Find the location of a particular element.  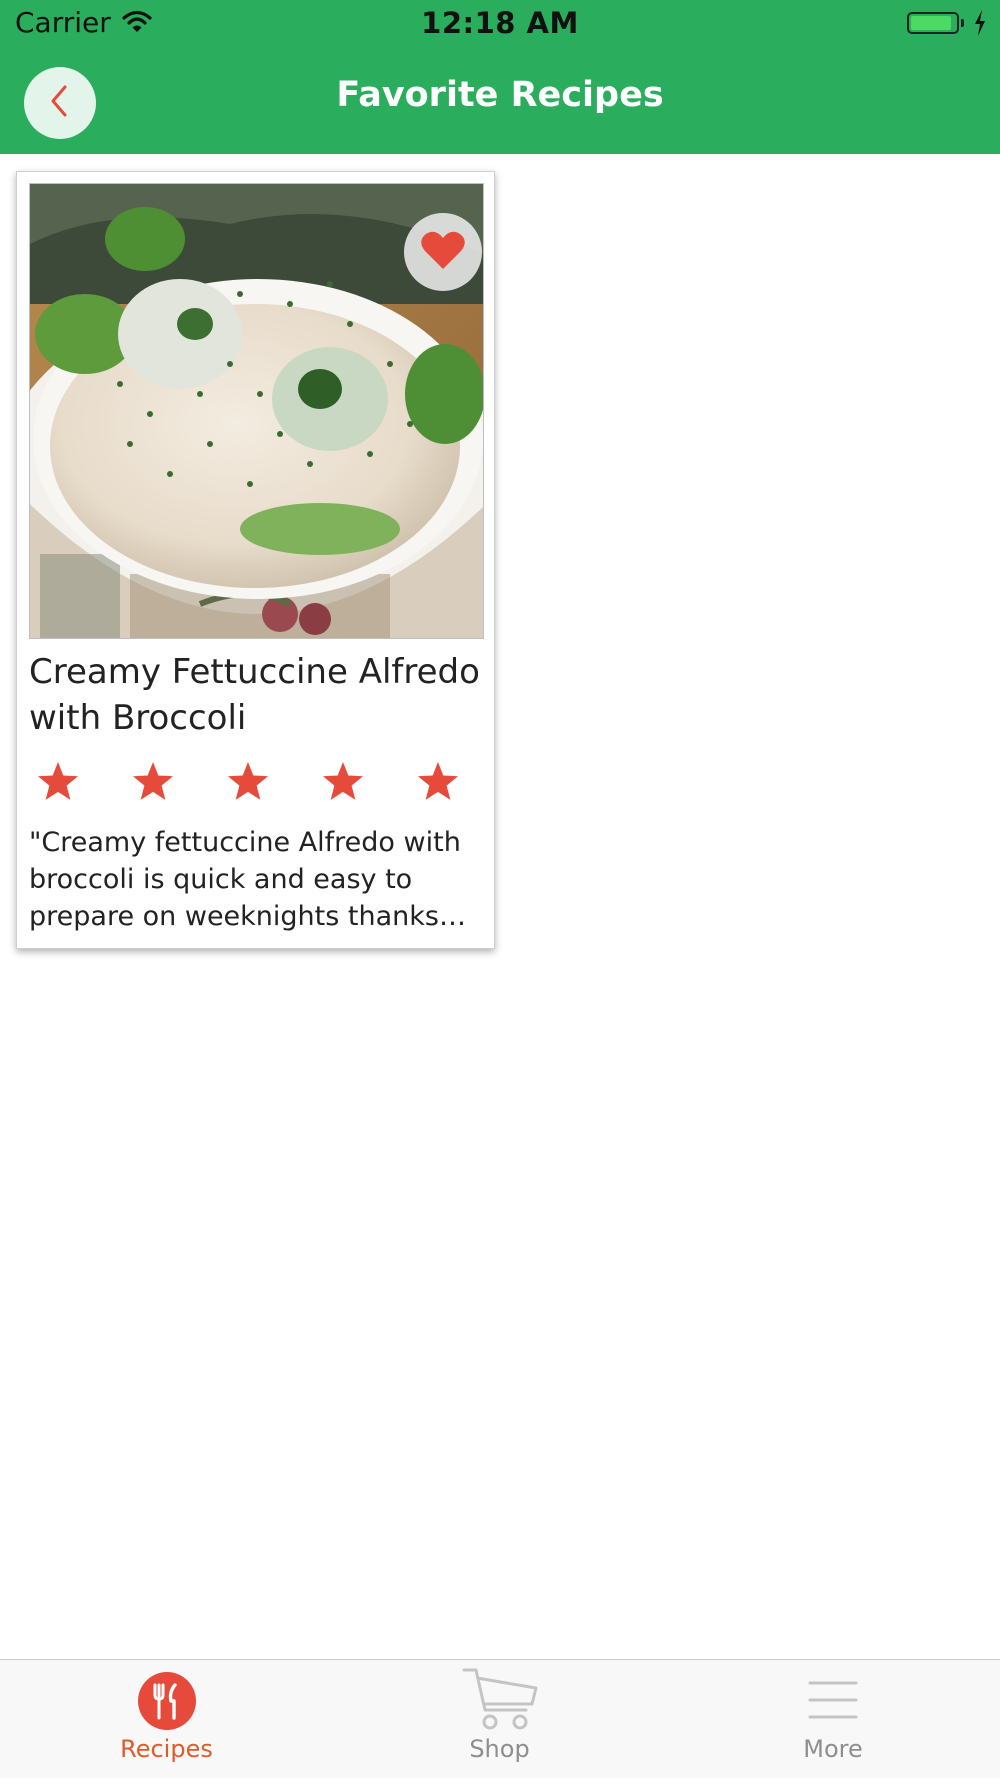

battery-level is located at coordinates (931, 23).